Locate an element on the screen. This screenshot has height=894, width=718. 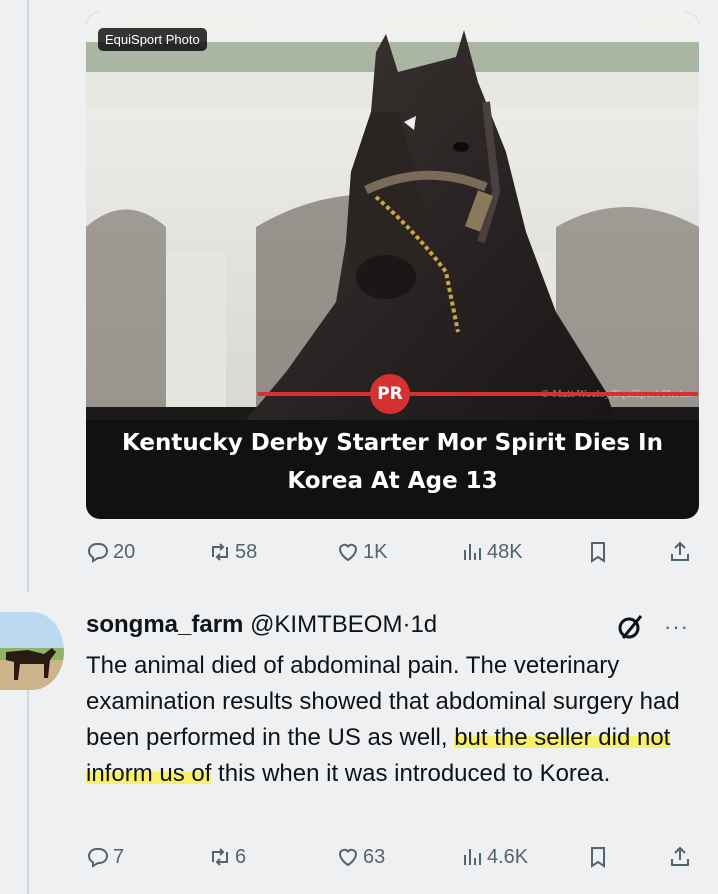
display-name: songma_farm is located at coordinates (164, 624).